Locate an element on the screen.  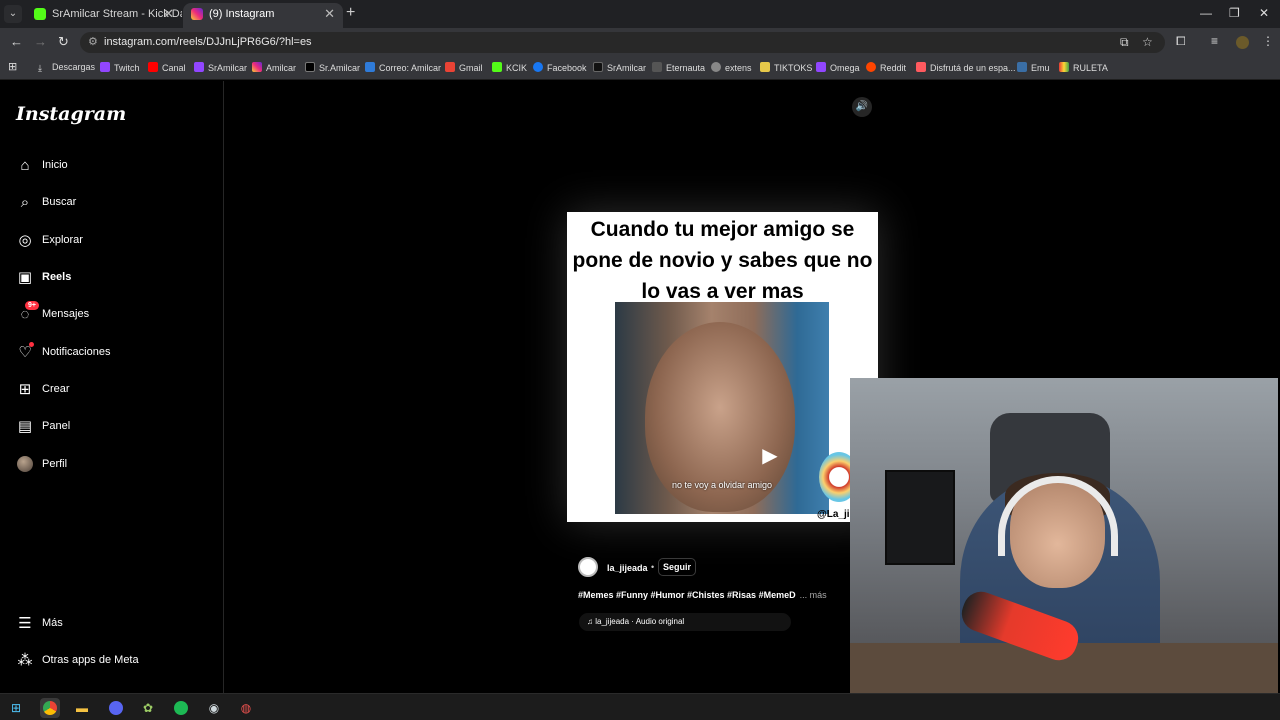
audio-label: la_jijeada · Audio original is located at coordinates (640, 621).